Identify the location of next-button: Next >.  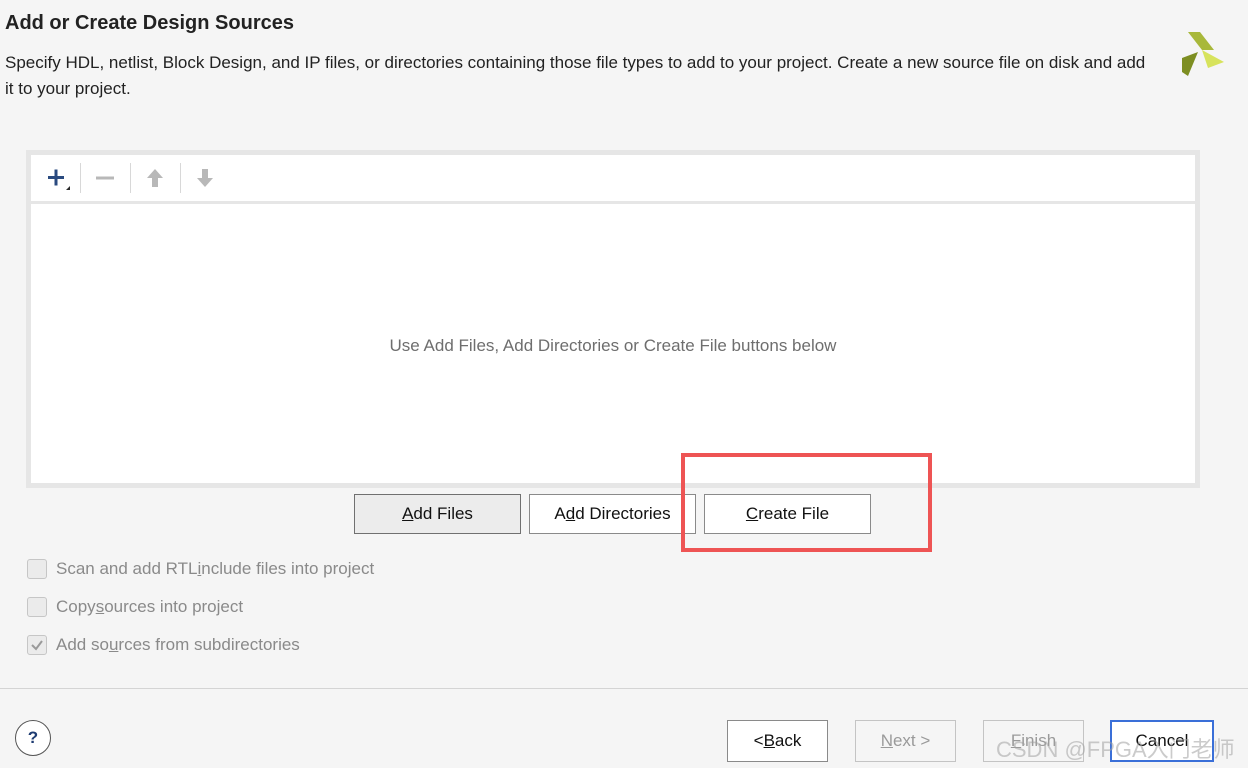
(905, 741).